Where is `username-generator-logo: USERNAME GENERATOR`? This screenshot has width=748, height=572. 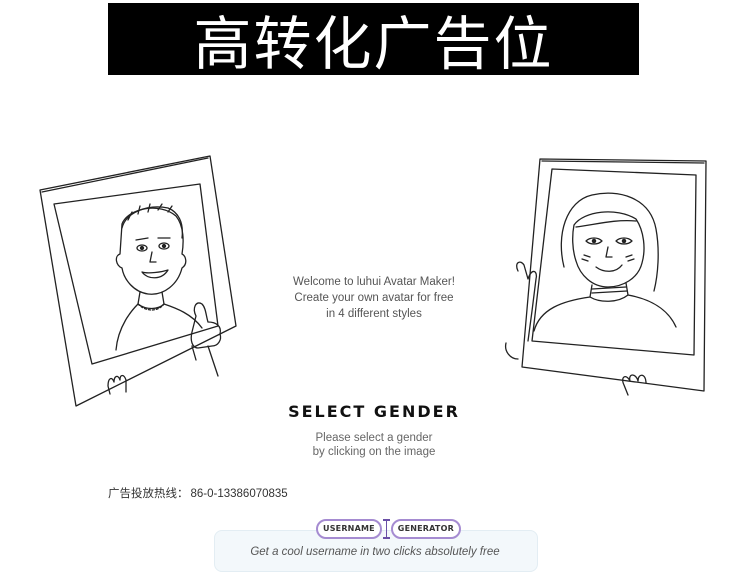 username-generator-logo: USERNAME GENERATOR is located at coordinates (388, 528).